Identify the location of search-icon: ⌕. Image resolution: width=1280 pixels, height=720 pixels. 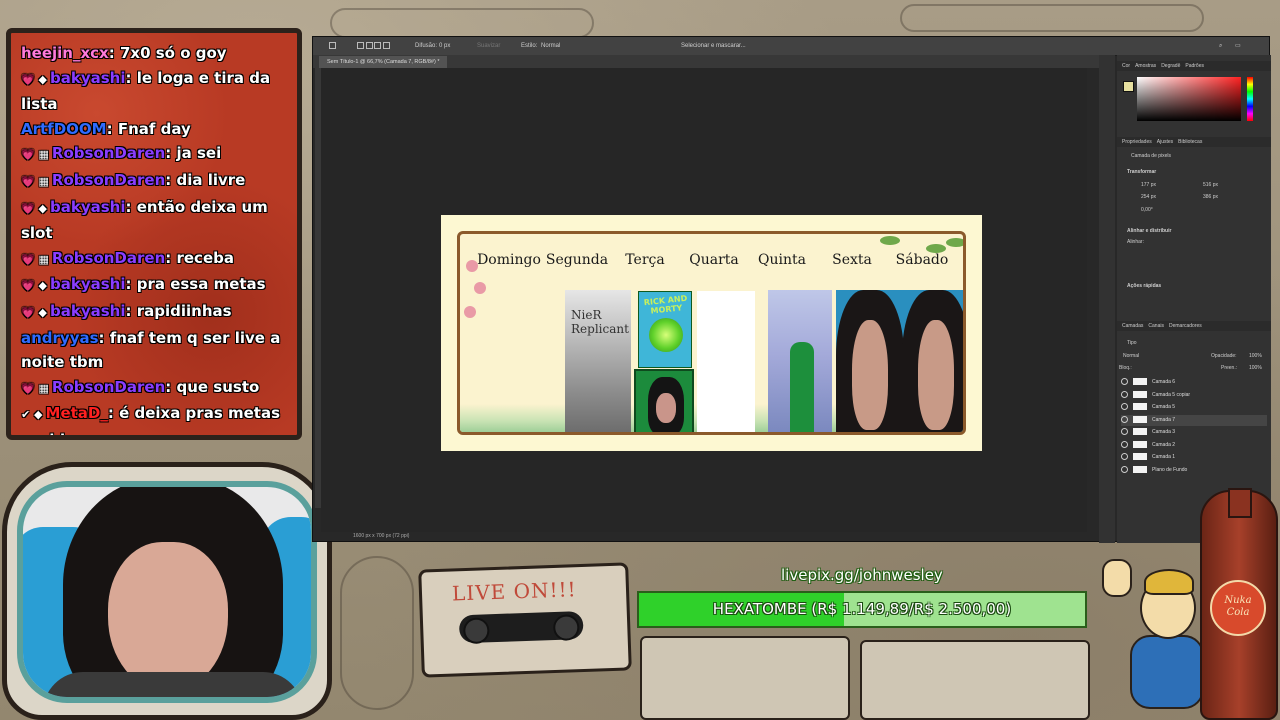
(1220, 46).